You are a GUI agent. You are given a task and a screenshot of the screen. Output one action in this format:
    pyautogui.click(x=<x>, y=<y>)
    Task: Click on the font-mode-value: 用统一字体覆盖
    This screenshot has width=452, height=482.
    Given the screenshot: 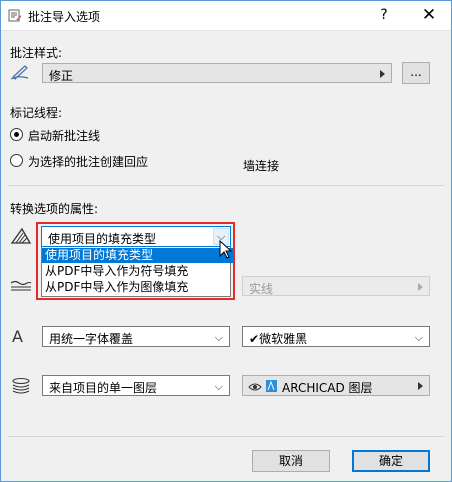 What is the action you would take?
    pyautogui.click(x=91, y=339)
    